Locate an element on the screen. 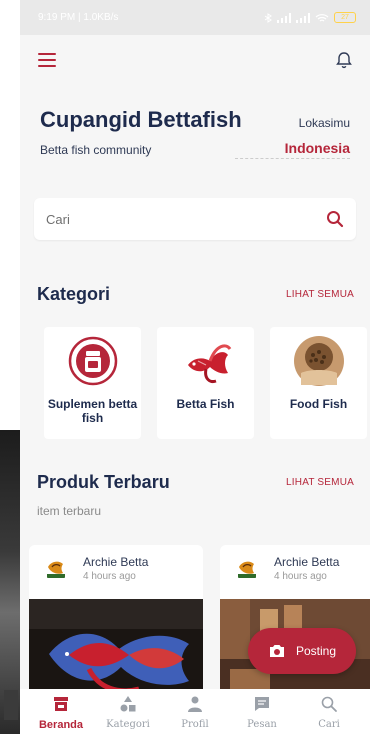 This screenshot has height=734, width=378. signal-icon is located at coordinates (284, 17).